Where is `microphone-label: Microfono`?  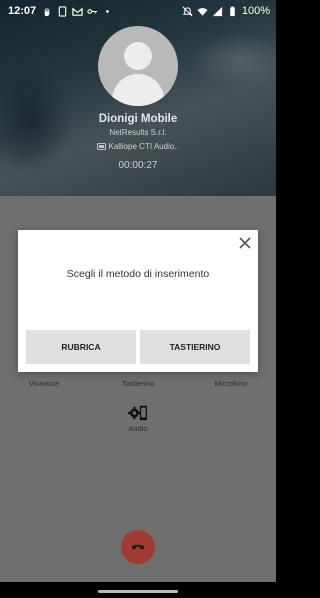 microphone-label: Microfono is located at coordinates (231, 383).